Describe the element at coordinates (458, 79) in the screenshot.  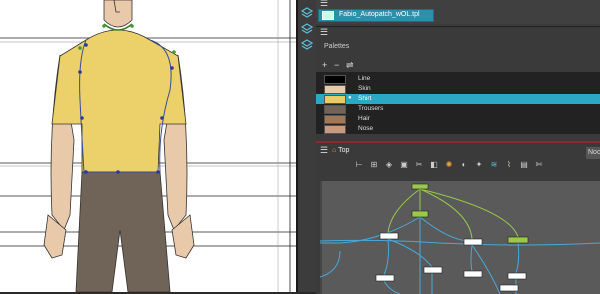
I see `color-swatch-row: Line` at that location.